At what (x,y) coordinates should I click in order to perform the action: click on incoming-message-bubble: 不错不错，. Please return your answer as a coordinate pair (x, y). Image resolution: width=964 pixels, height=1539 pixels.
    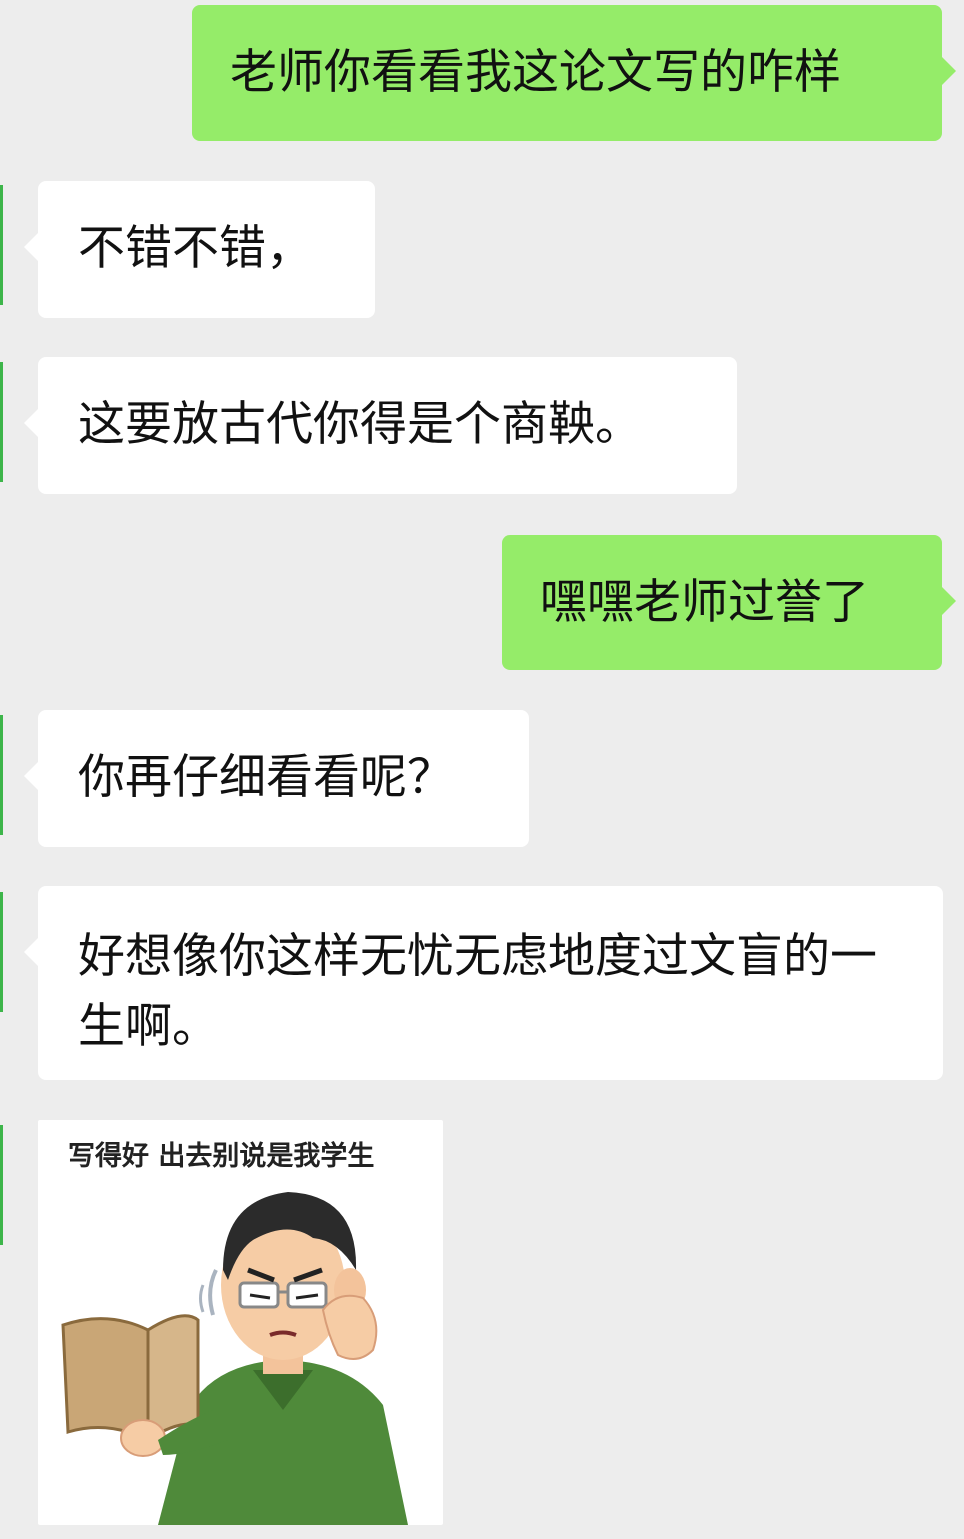
    Looking at the image, I should click on (199, 249).